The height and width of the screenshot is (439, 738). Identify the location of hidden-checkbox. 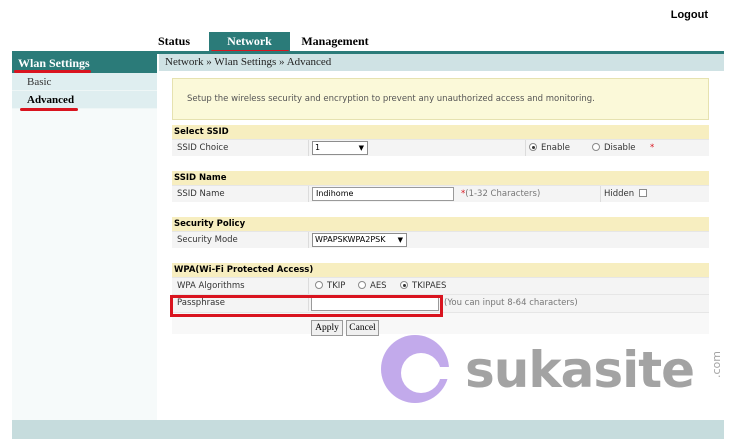
(643, 193).